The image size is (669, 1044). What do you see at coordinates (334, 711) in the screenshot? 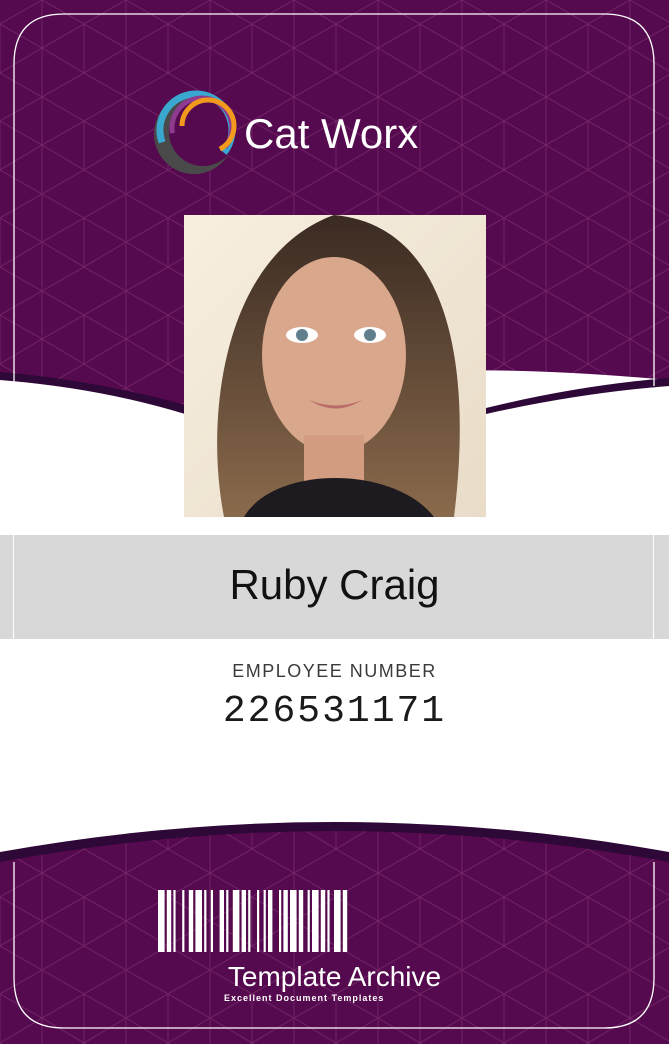
I see `employee-number: 226531171` at bounding box center [334, 711].